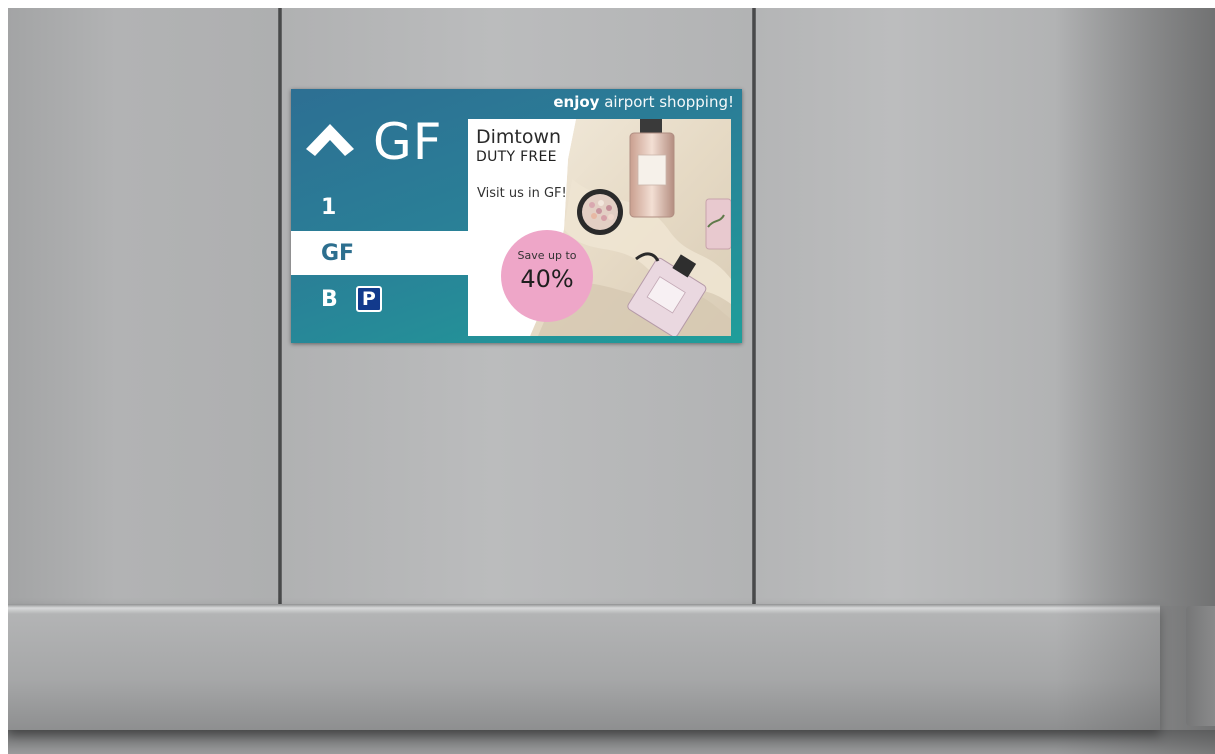  I want to click on brand-name: Dimtown, so click(519, 137).